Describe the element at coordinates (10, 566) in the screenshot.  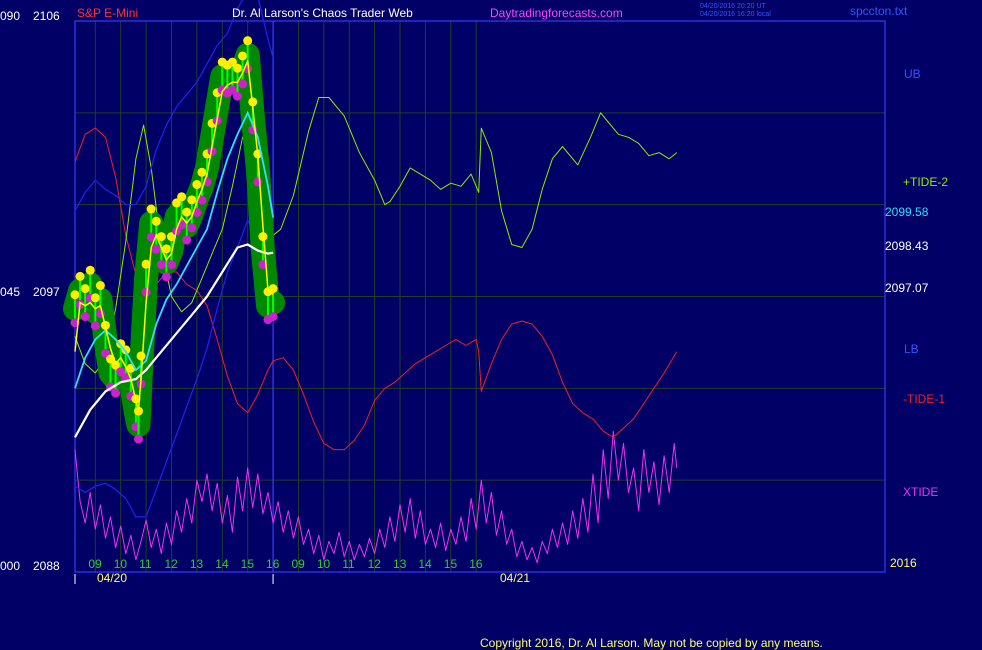
I see `left-axis-bottom-a: 000` at that location.